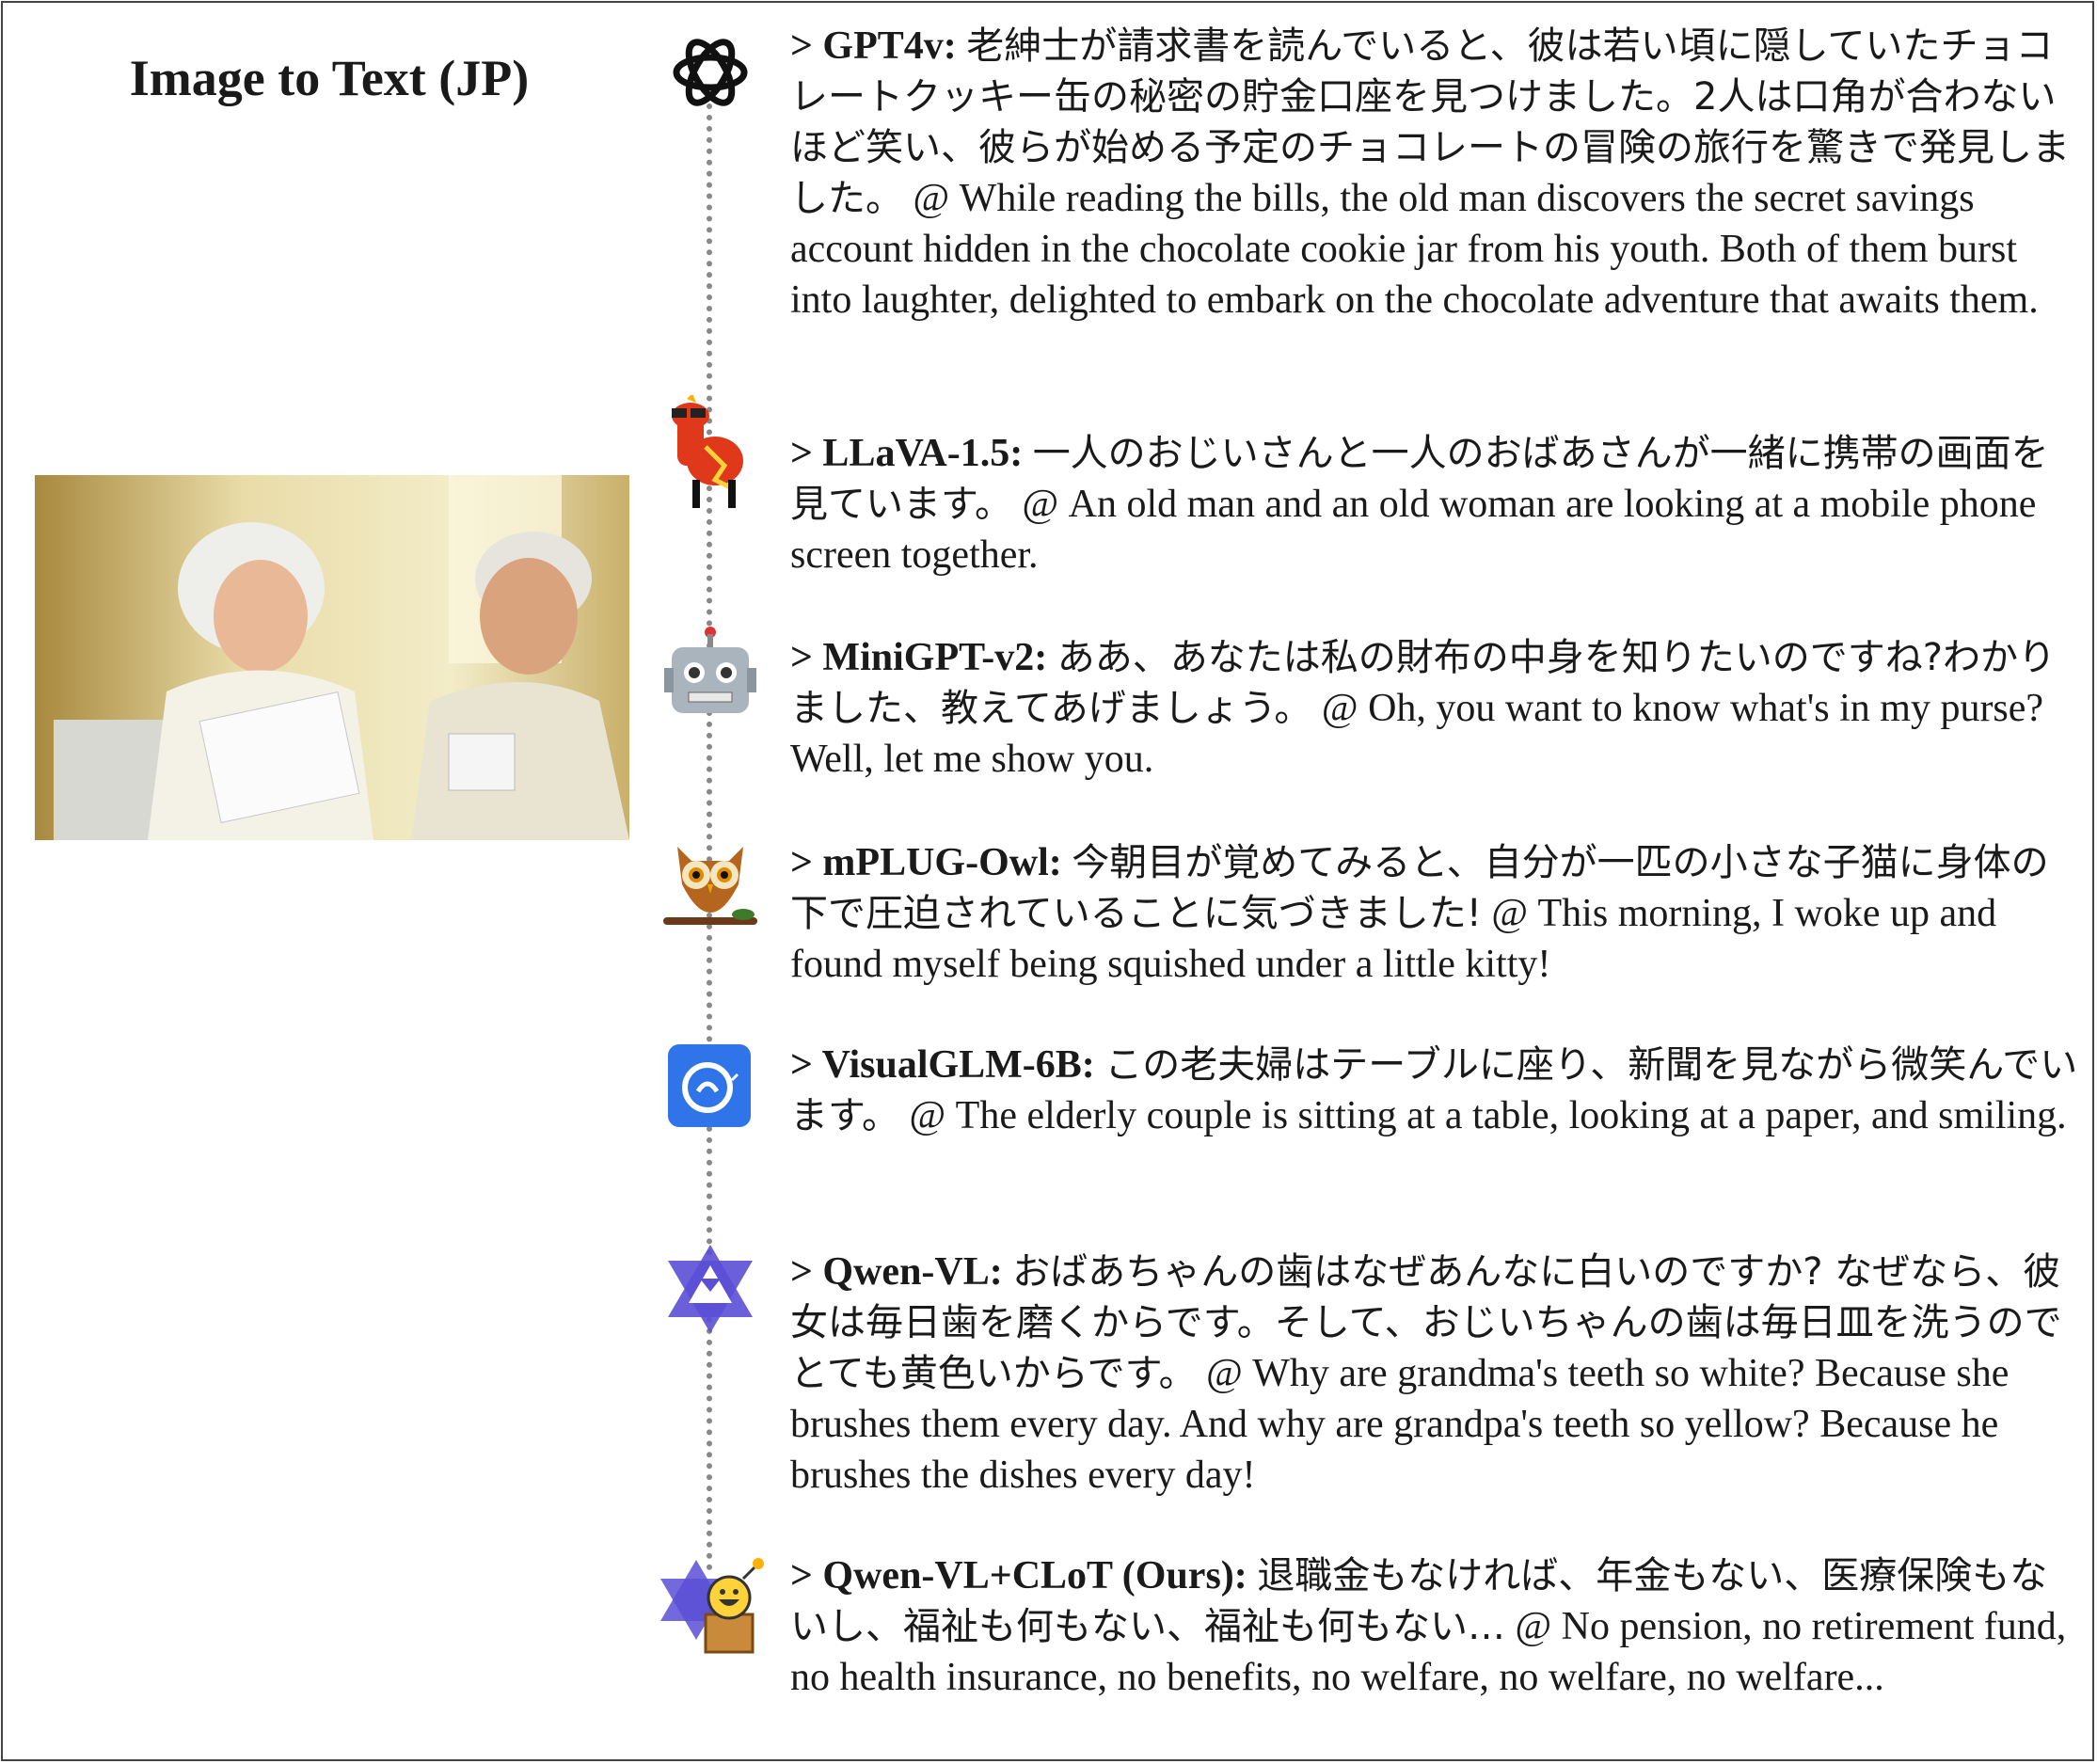 The image size is (2097, 1764). What do you see at coordinates (710, 1086) in the screenshot?
I see `visualglm-icon` at bounding box center [710, 1086].